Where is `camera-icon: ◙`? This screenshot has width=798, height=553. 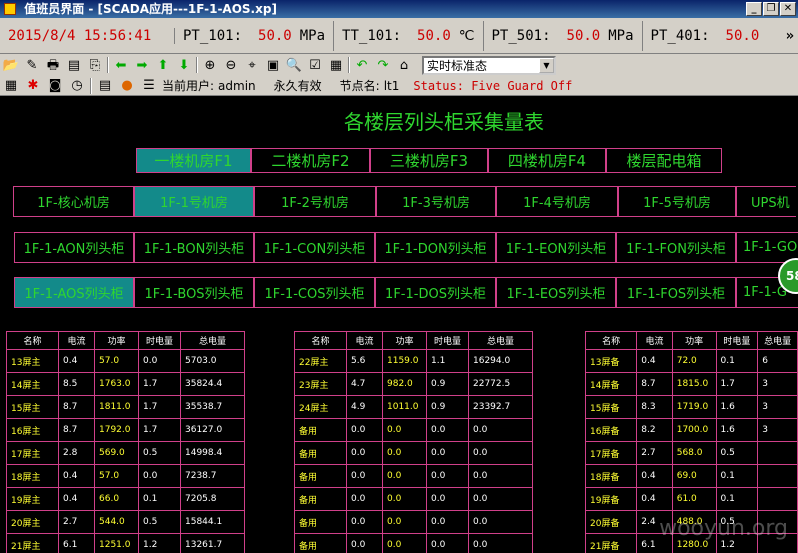 camera-icon: ◙ is located at coordinates (55, 86).